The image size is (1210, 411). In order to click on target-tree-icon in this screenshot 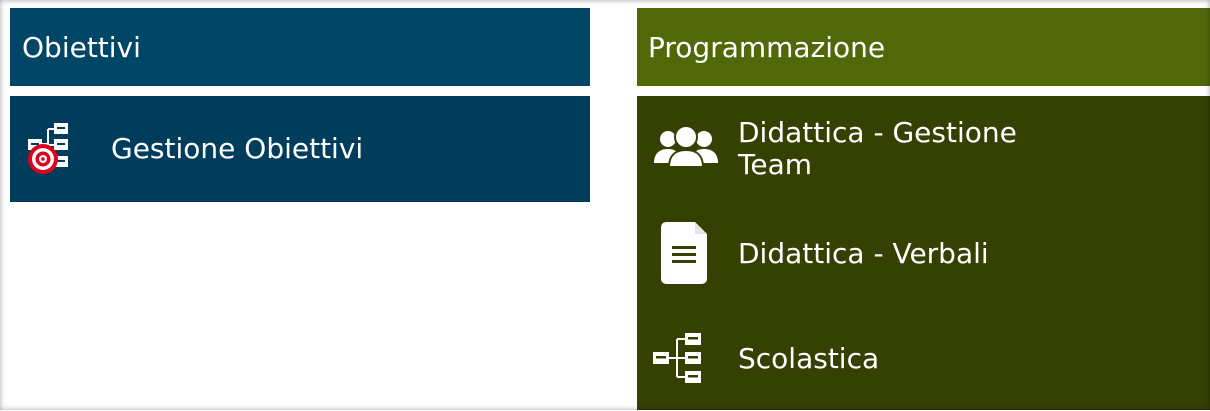, I will do `click(59, 149)`.